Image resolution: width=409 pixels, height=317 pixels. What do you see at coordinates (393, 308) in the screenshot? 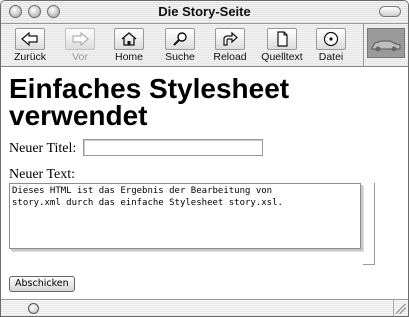
I see `scrollbar-divider` at bounding box center [393, 308].